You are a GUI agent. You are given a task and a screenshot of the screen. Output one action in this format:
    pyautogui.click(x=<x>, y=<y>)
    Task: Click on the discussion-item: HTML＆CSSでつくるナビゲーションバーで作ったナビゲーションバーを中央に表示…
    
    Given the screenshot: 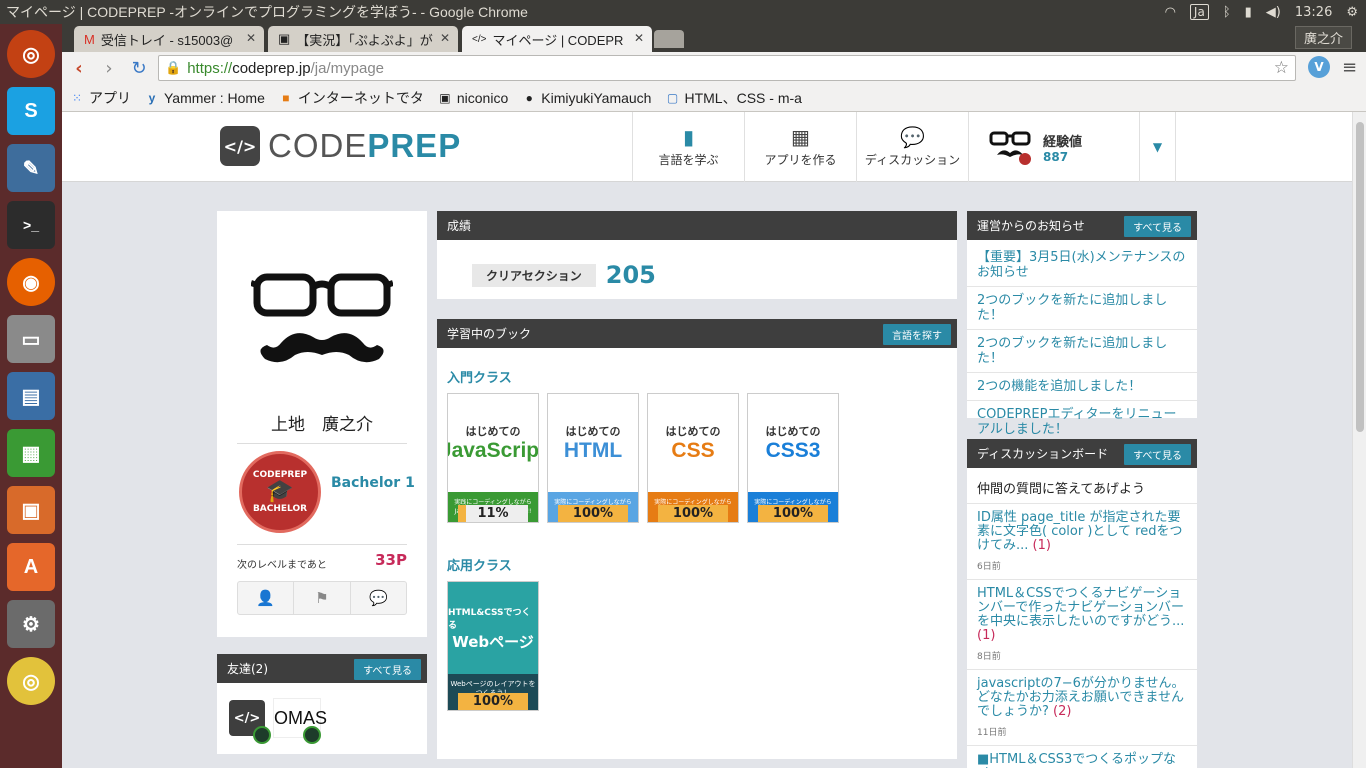 What is the action you would take?
    pyautogui.click(x=1082, y=625)
    